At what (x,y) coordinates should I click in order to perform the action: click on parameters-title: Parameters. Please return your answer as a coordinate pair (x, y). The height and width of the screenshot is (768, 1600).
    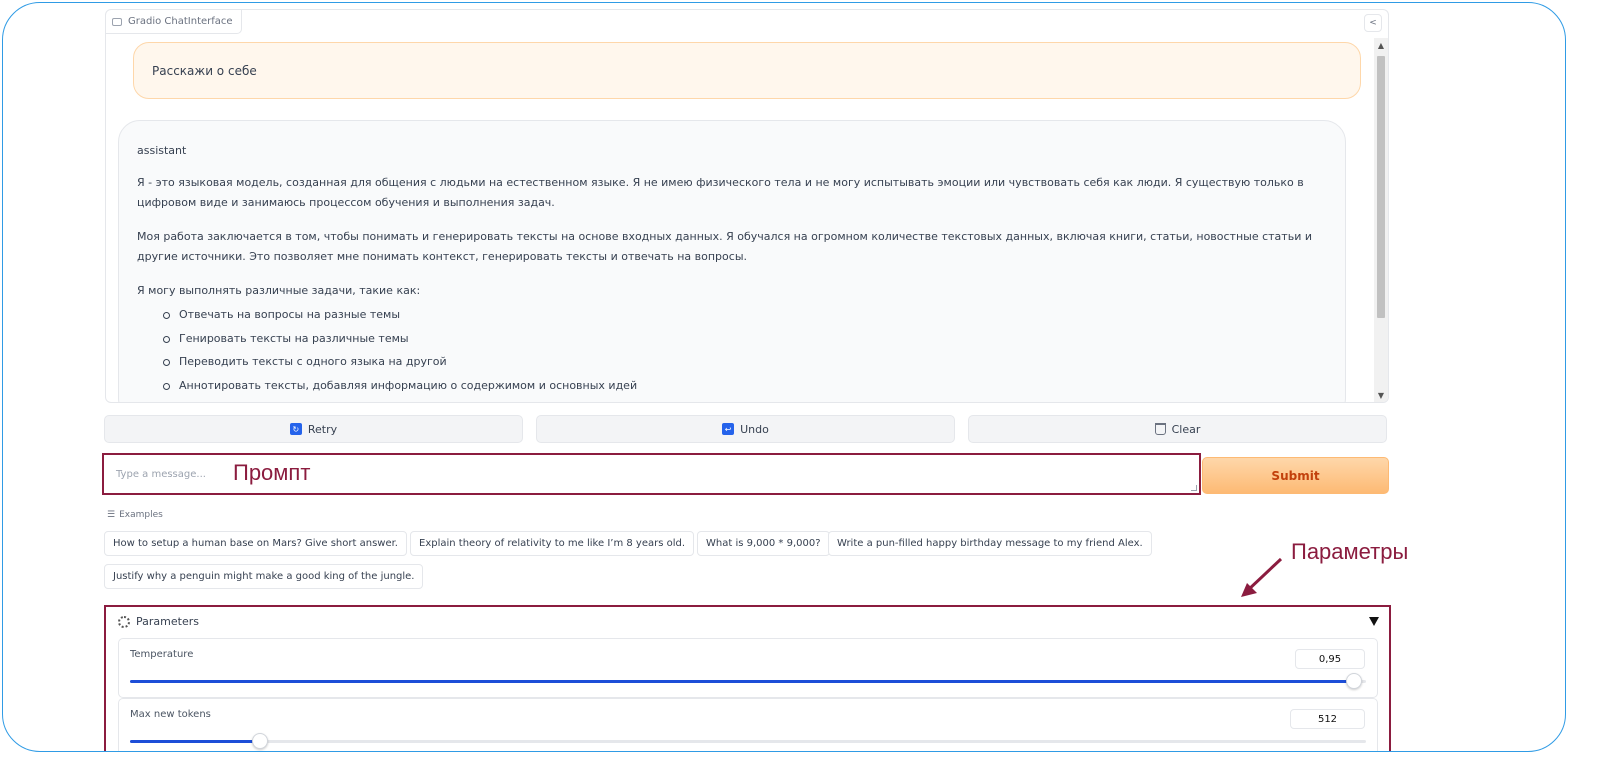
    Looking at the image, I should click on (167, 621).